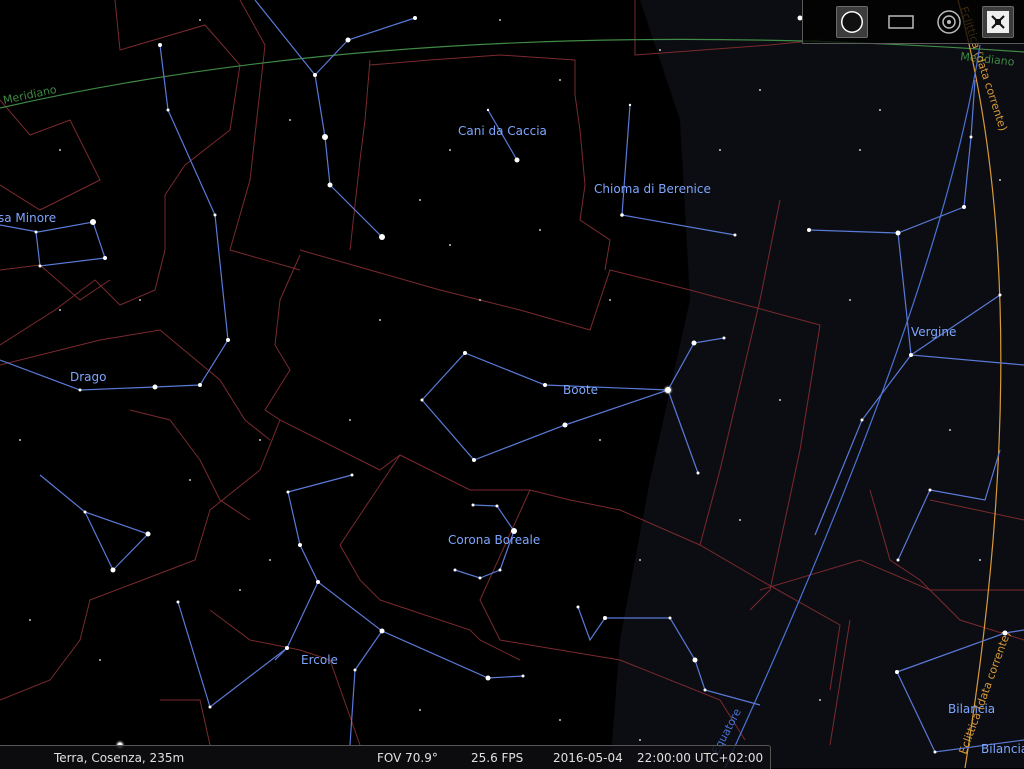 This screenshot has width=1024, height=769. Describe the element at coordinates (580, 390) in the screenshot. I see `label-bootes: Boote` at that location.